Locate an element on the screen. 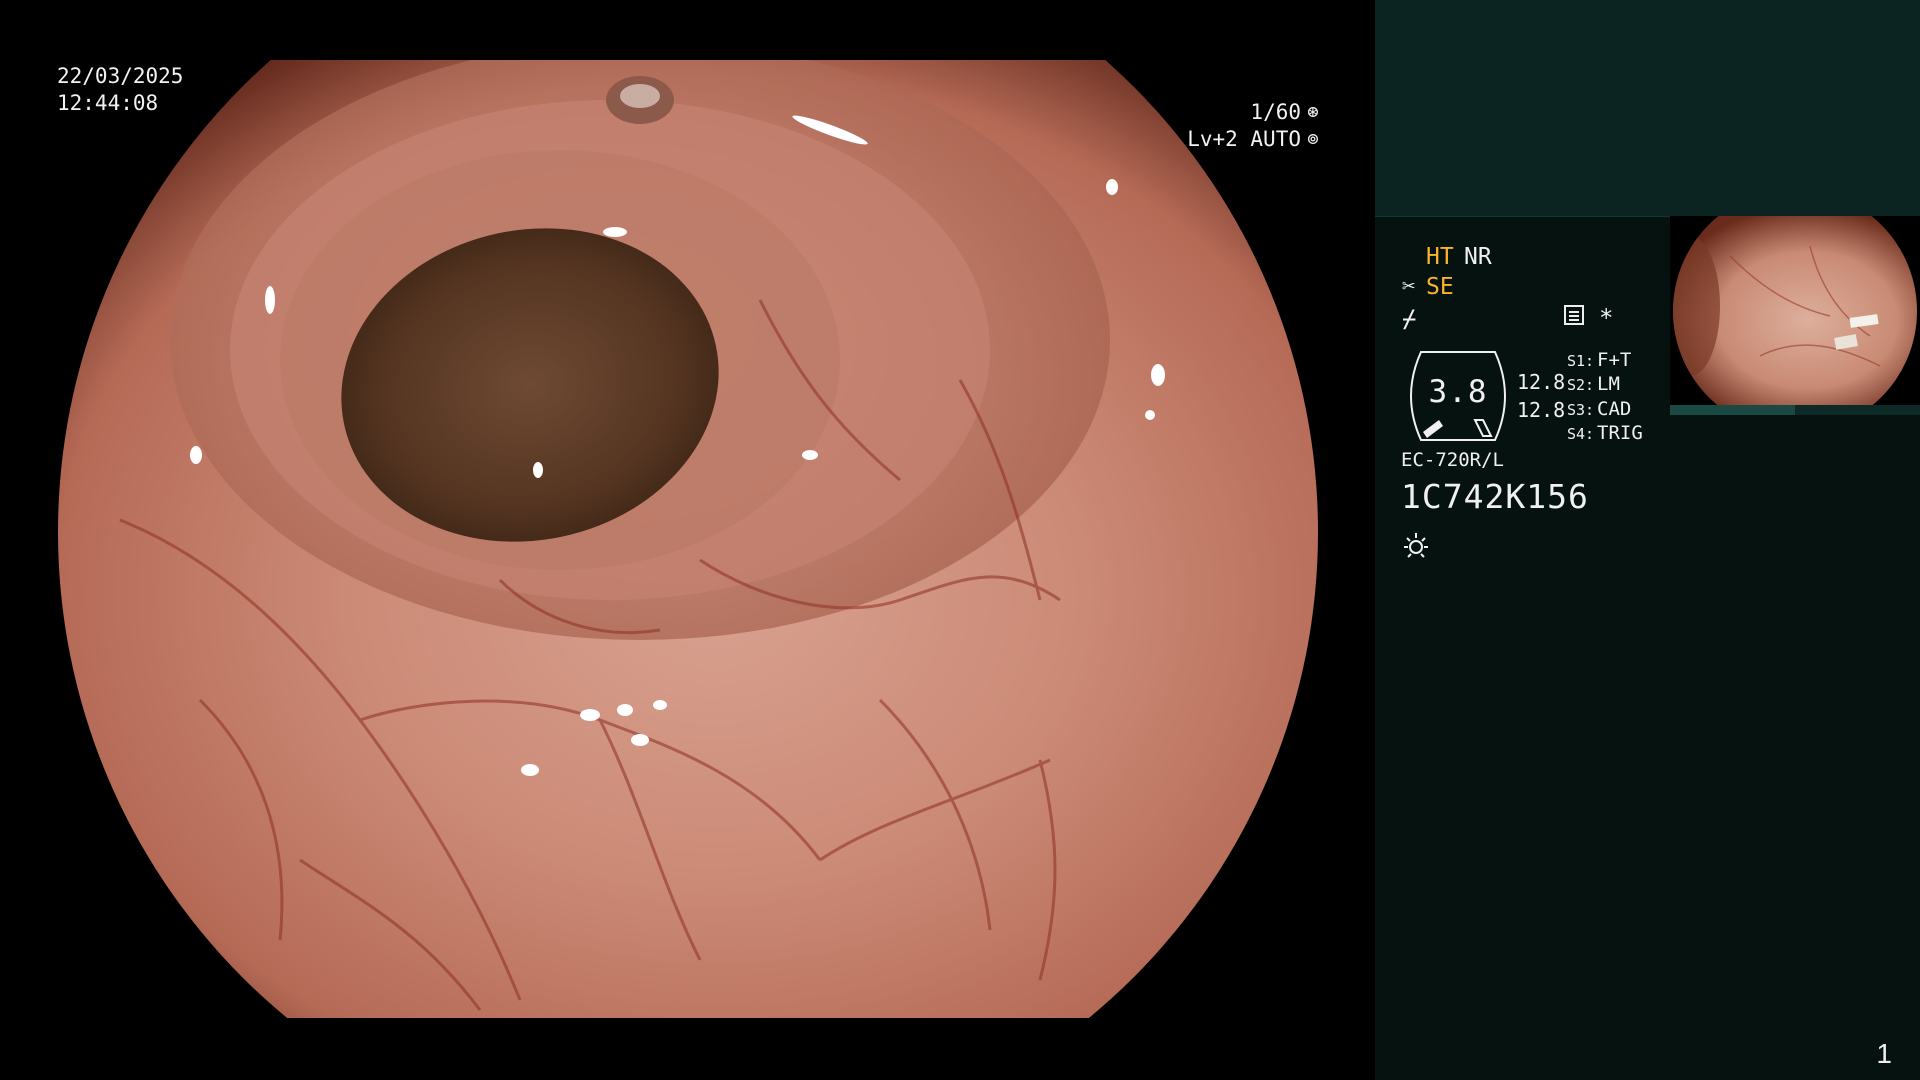 Image resolution: width=1920 pixels, height=1080 pixels. page-number: 1 is located at coordinates (1884, 1053).